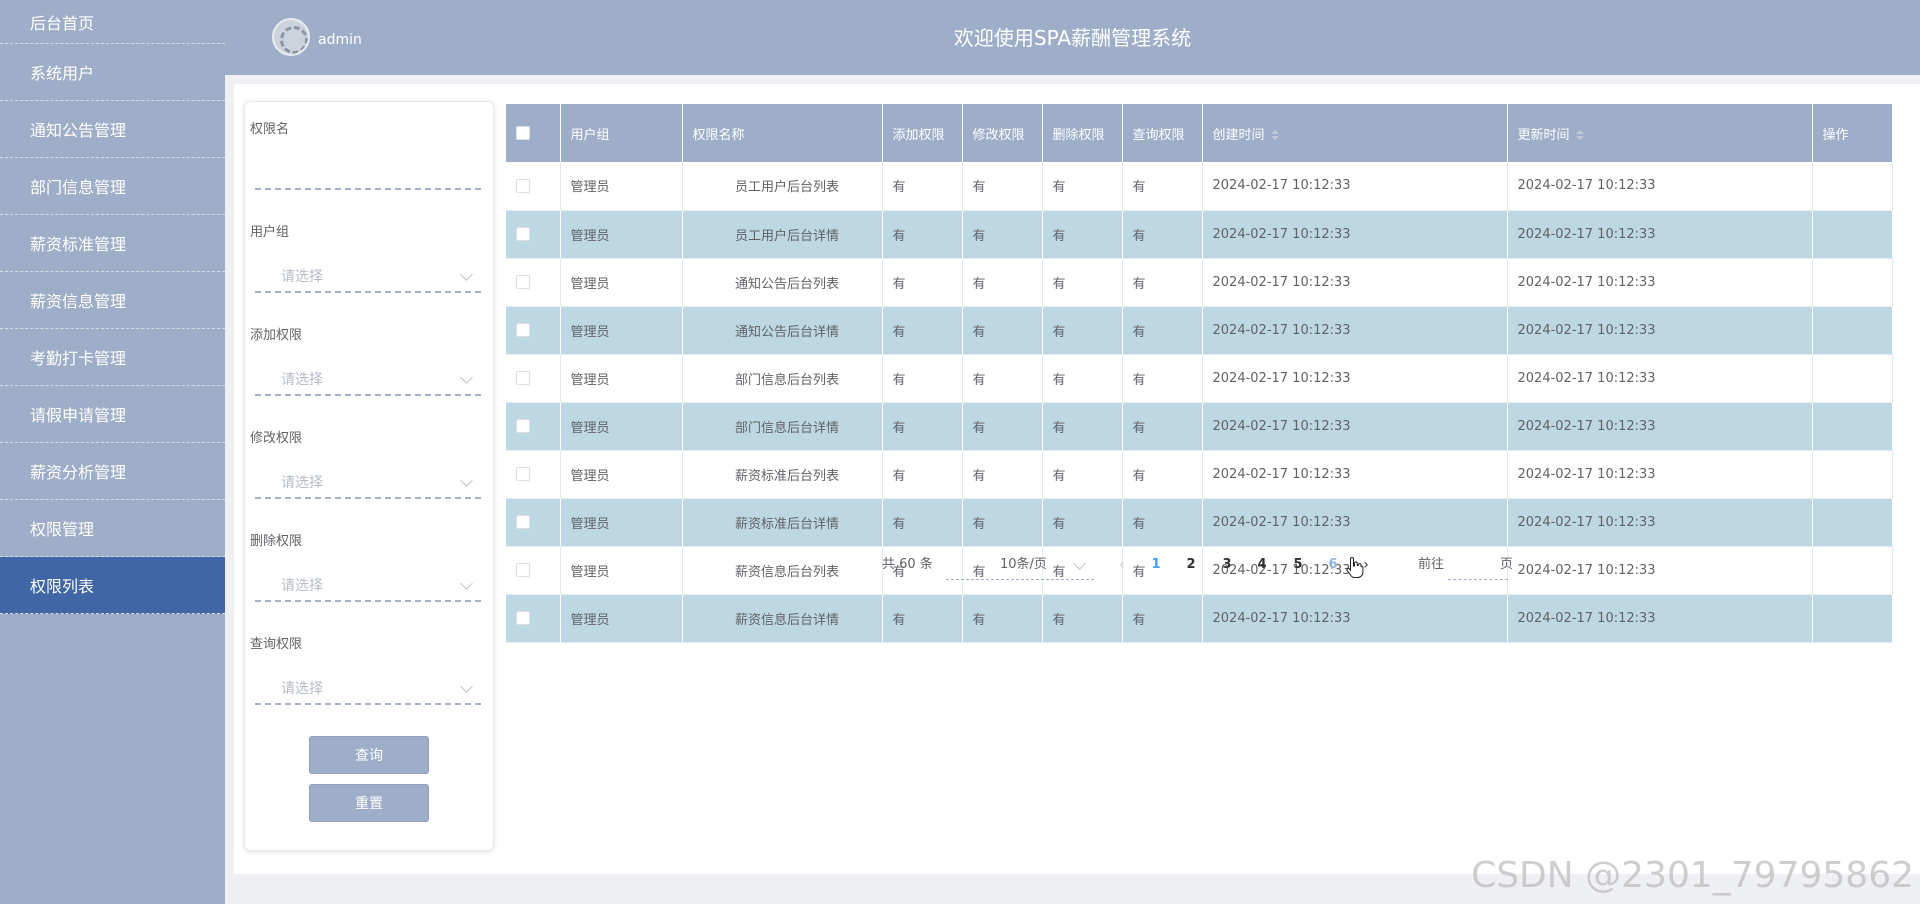 This screenshot has width=1920, height=904. Describe the element at coordinates (78, 130) in the screenshot. I see `sidebar-item-label: 通知公告管理` at that location.